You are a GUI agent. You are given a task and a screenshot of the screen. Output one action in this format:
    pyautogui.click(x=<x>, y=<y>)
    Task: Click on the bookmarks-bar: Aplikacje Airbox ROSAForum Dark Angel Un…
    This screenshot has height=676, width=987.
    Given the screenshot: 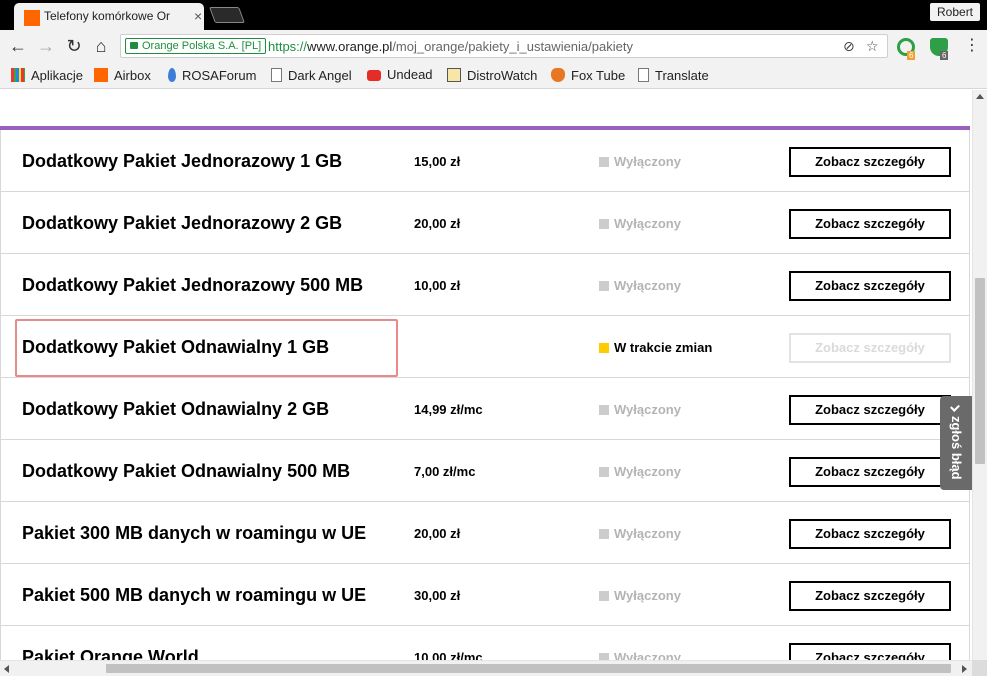 What is the action you would take?
    pyautogui.click(x=493, y=75)
    